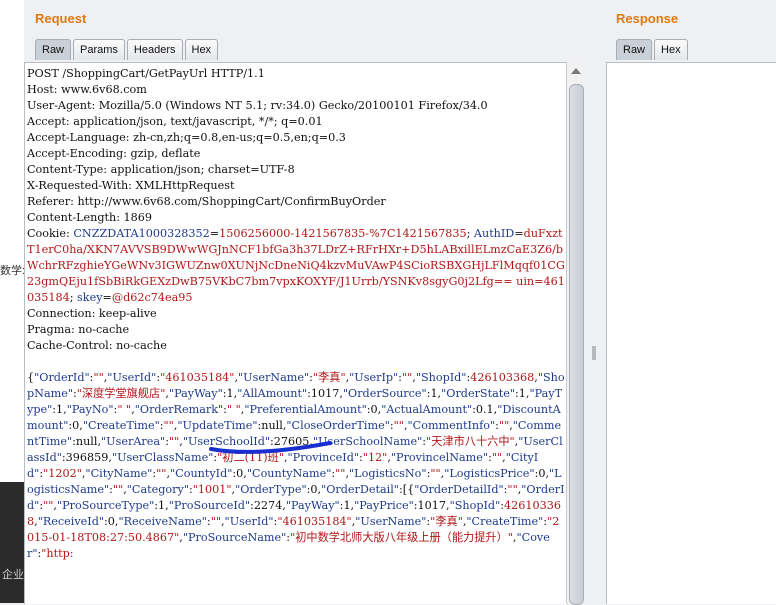 This screenshot has width=776, height=605. I want to click on splitter-grip-icon, so click(594, 353).